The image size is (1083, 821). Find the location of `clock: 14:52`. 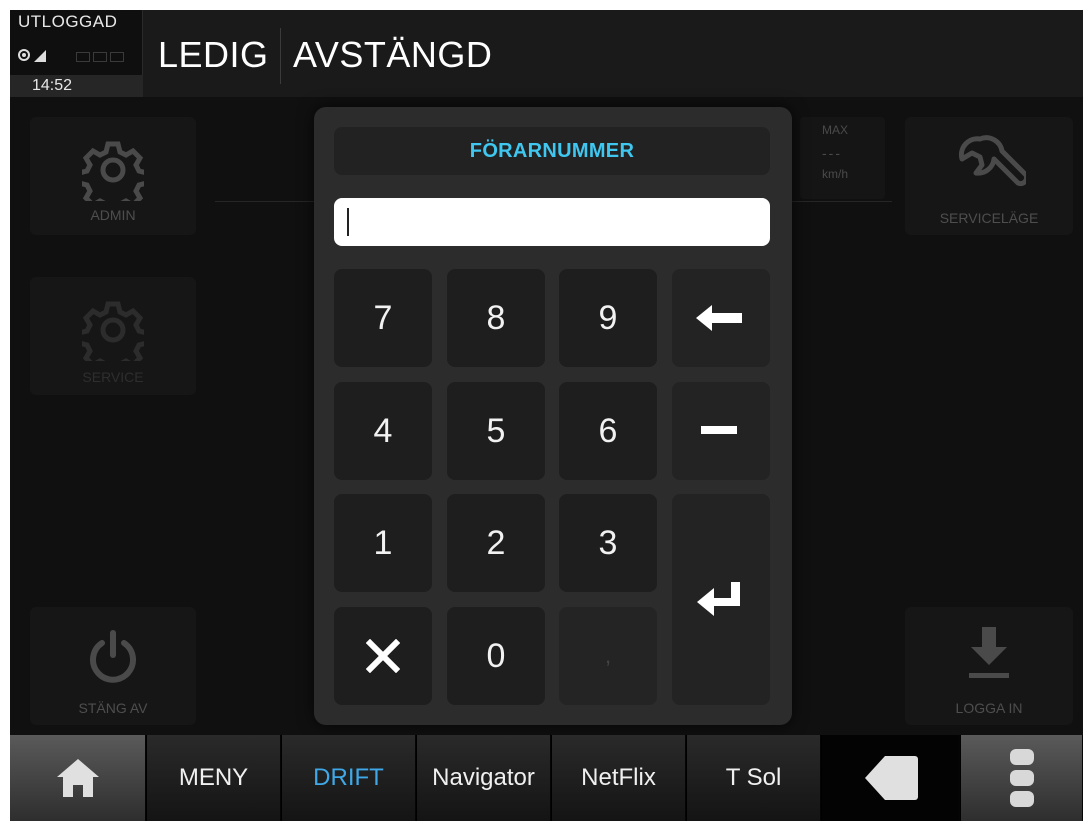

clock: 14:52 is located at coordinates (76, 86).